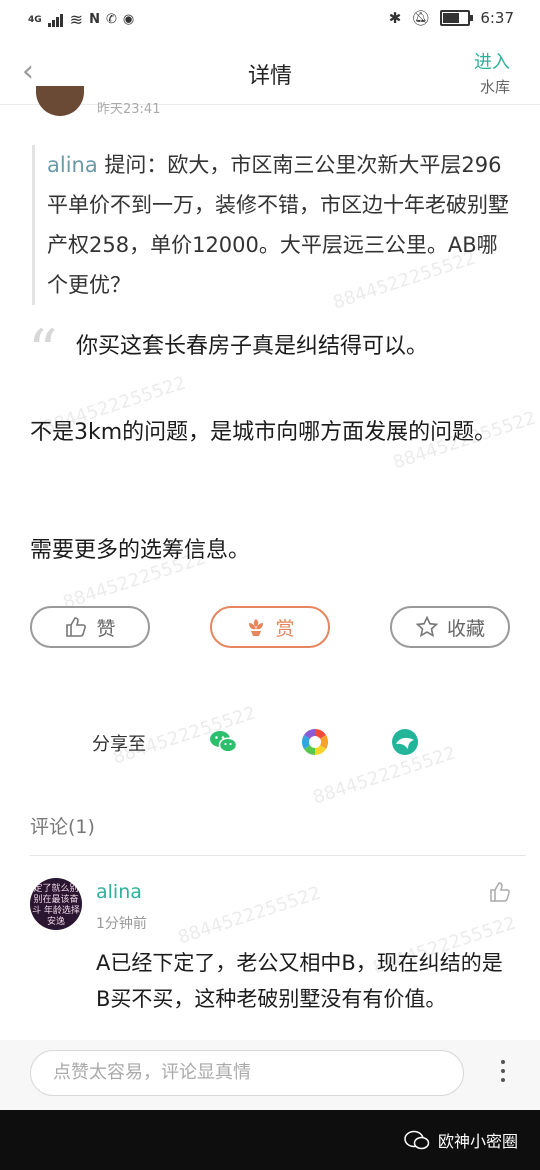 The width and height of the screenshot is (540, 1170). I want to click on favorite-button: 收藏, so click(450, 627).